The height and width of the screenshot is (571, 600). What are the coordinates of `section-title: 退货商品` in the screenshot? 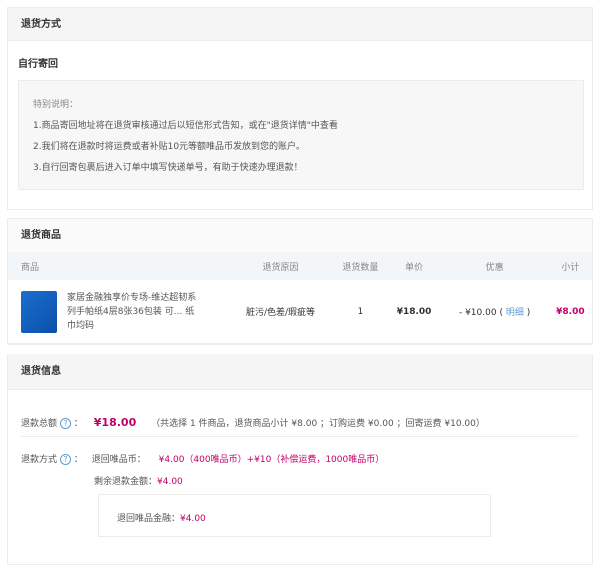 It's located at (300, 235).